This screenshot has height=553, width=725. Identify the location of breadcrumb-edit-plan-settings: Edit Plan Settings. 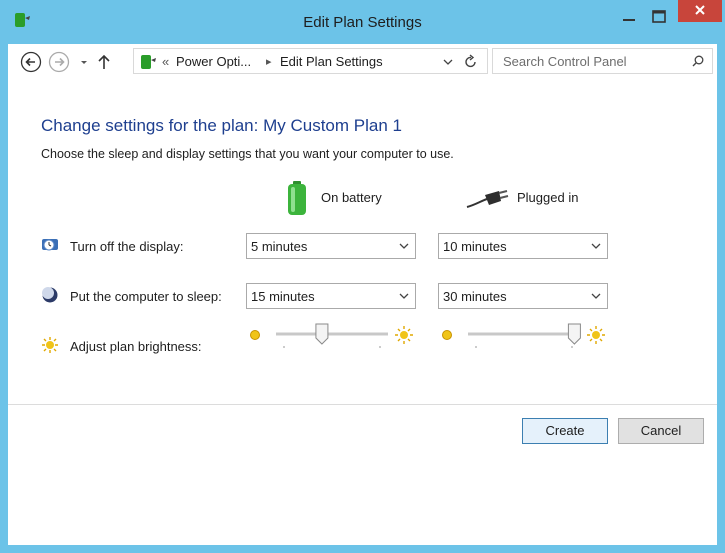
(331, 61).